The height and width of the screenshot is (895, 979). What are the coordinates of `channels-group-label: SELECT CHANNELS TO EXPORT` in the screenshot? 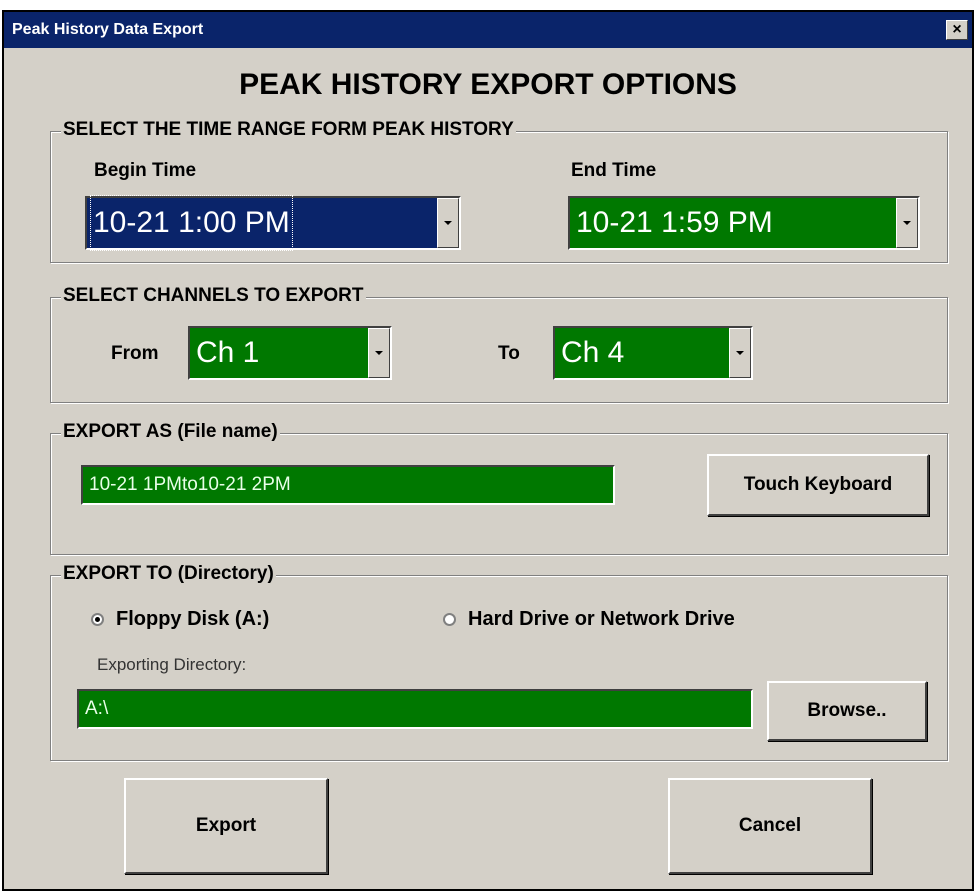 It's located at (213, 296).